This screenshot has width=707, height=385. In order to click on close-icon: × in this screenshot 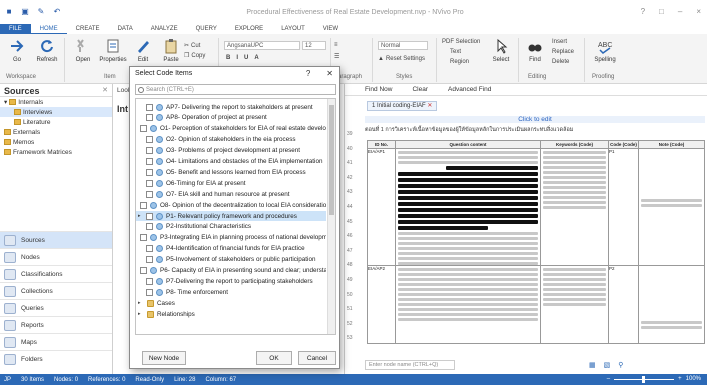, I will do `click(698, 11)`.